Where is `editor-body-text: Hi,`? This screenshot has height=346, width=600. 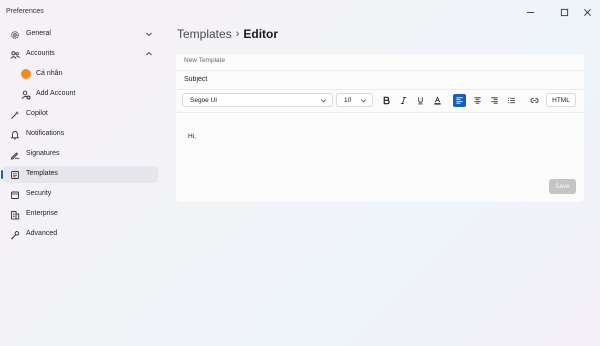 editor-body-text: Hi, is located at coordinates (192, 136).